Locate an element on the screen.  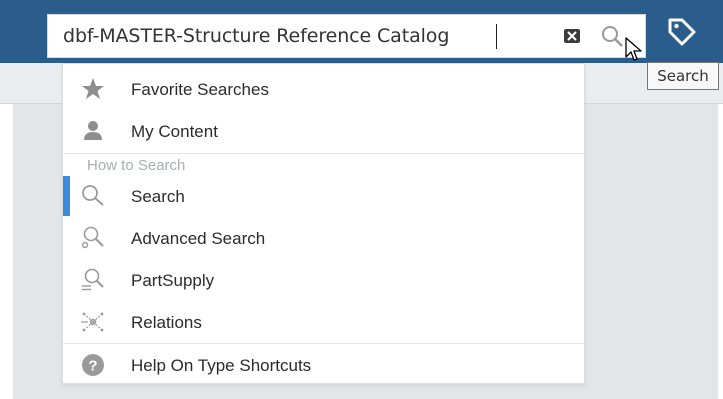
search-box: dbf-MASTER-Structure Reference Catalog is located at coordinates (346, 36).